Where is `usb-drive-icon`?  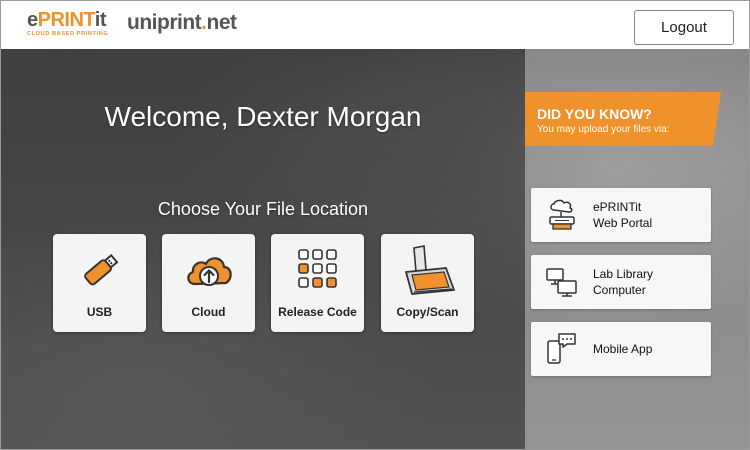 usb-drive-icon is located at coordinates (100, 269).